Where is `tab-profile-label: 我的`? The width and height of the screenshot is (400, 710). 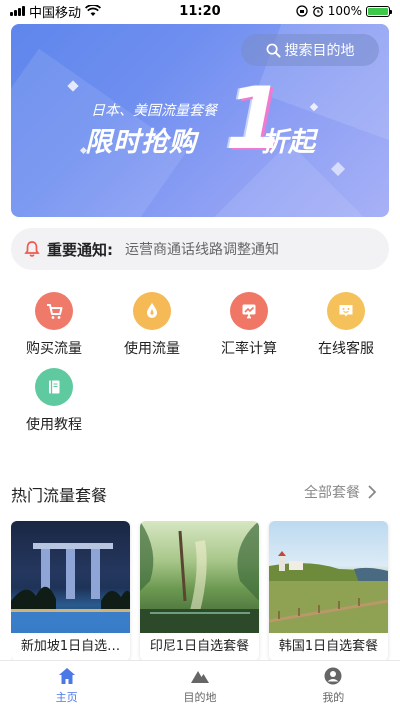
tab-profile-label: 我的 is located at coordinates (333, 697).